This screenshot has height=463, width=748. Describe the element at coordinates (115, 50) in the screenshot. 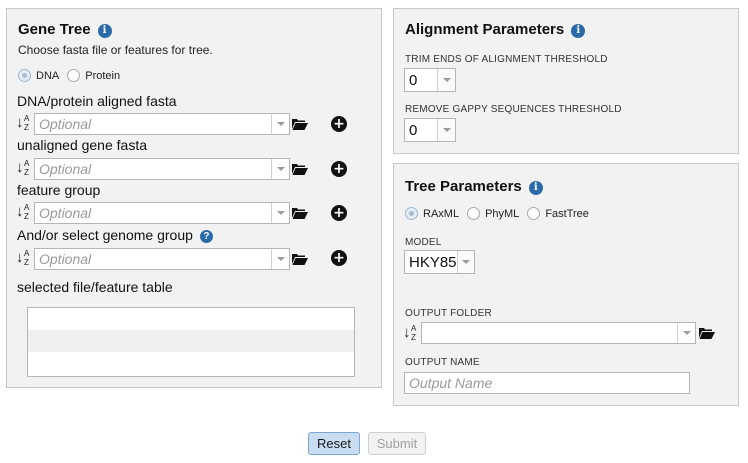

I see `gene-tree-description: Choose fasta file or features for tree.` at that location.